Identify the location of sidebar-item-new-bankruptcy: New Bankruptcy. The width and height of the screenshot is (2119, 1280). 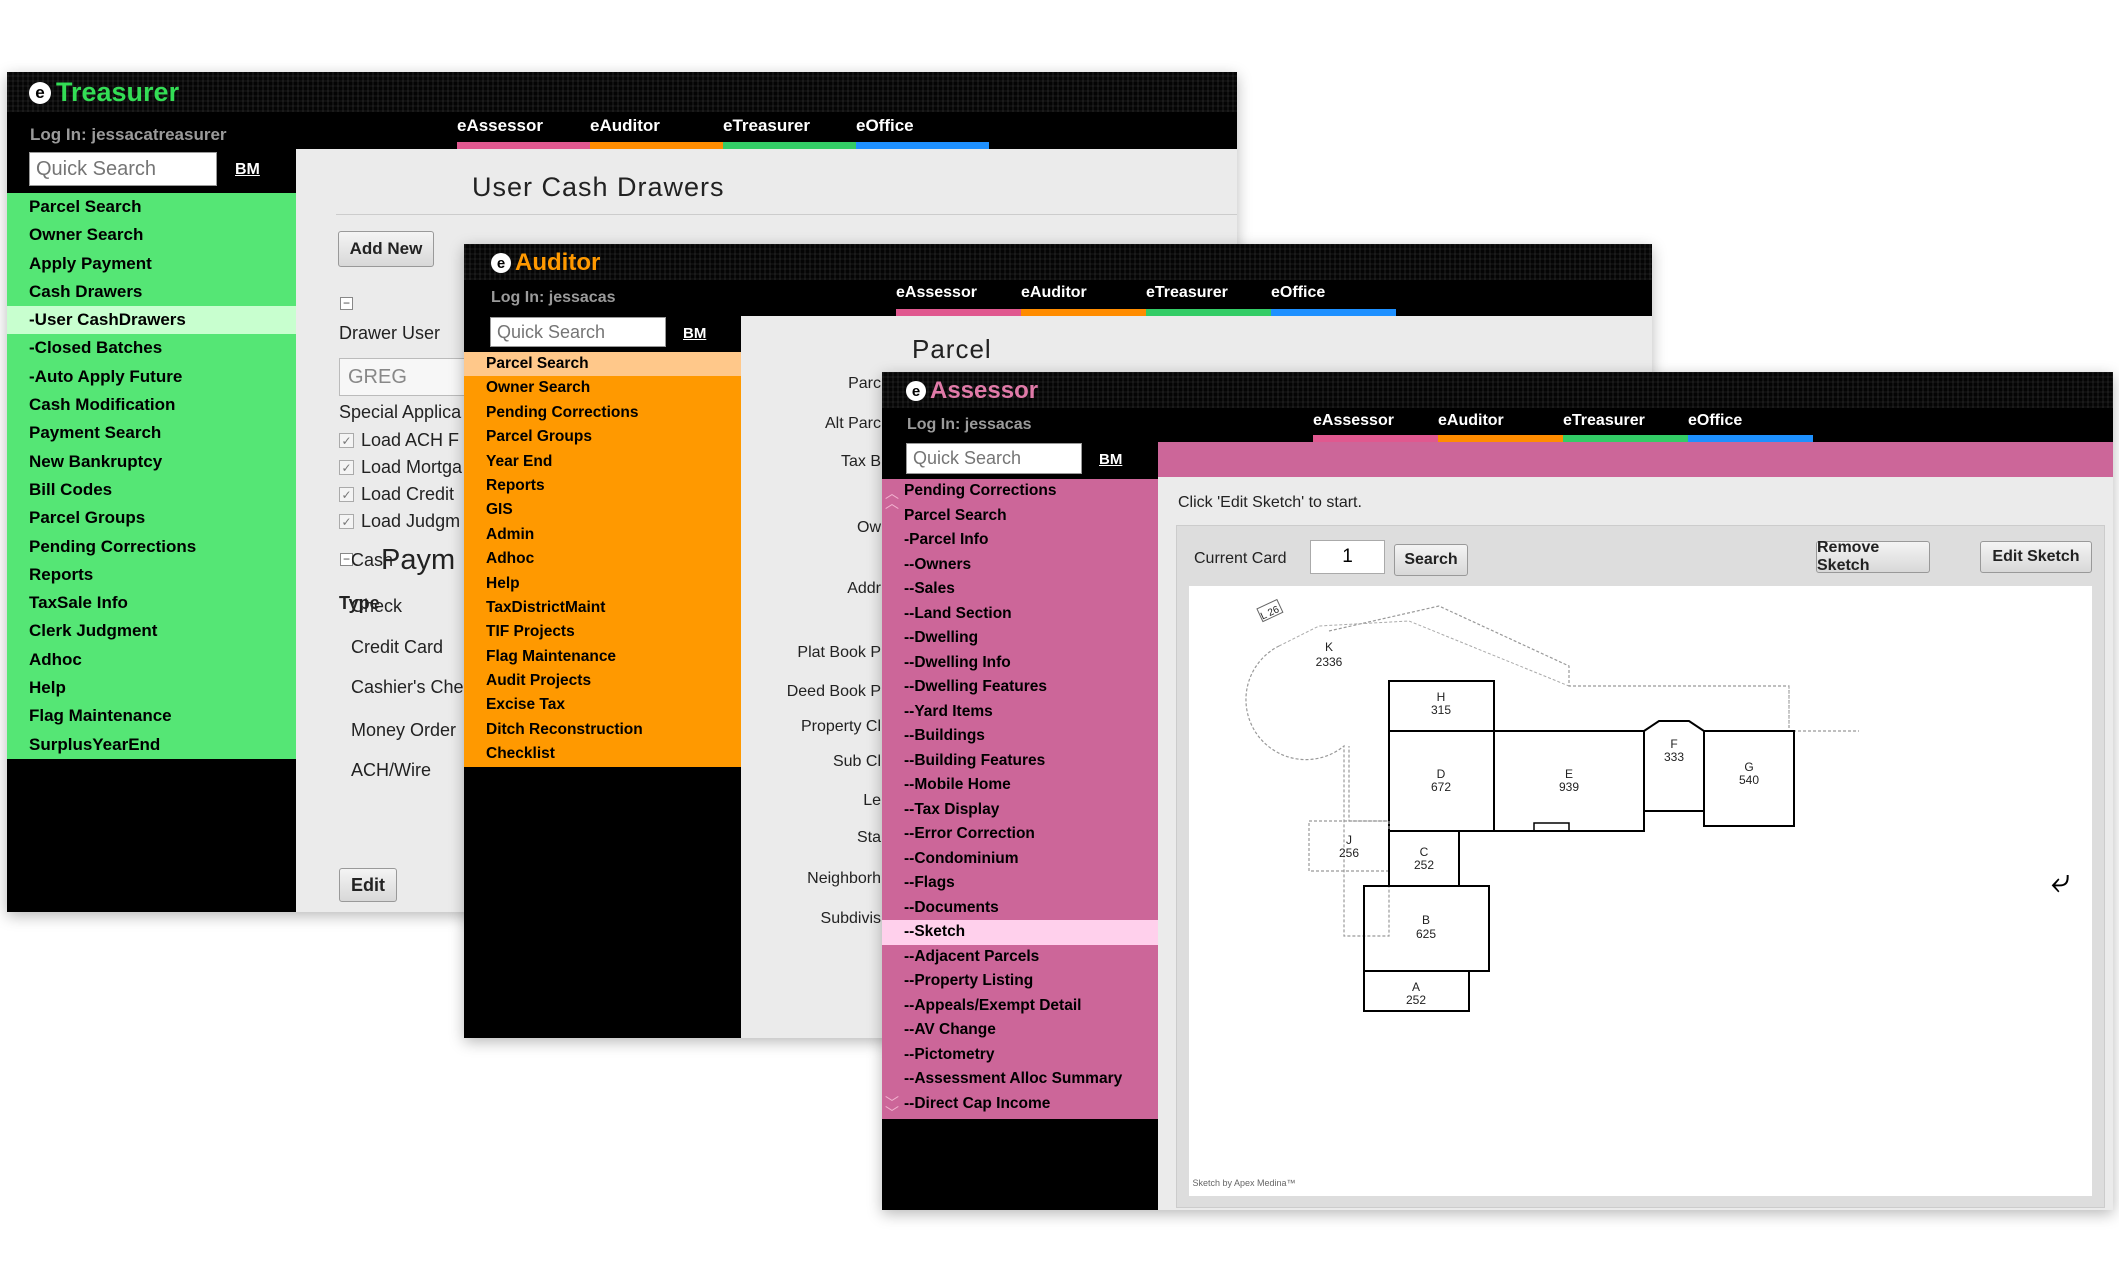
(151, 462).